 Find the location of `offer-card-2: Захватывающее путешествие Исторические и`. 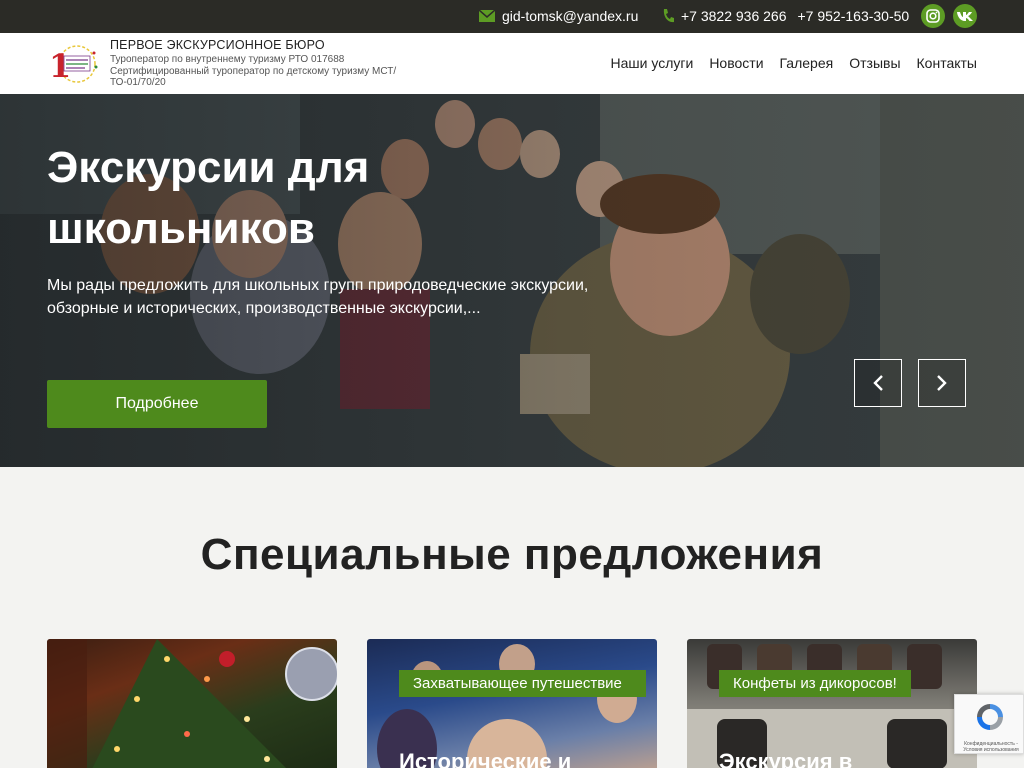

offer-card-2: Захватывающее путешествие Исторические и is located at coordinates (512, 703).